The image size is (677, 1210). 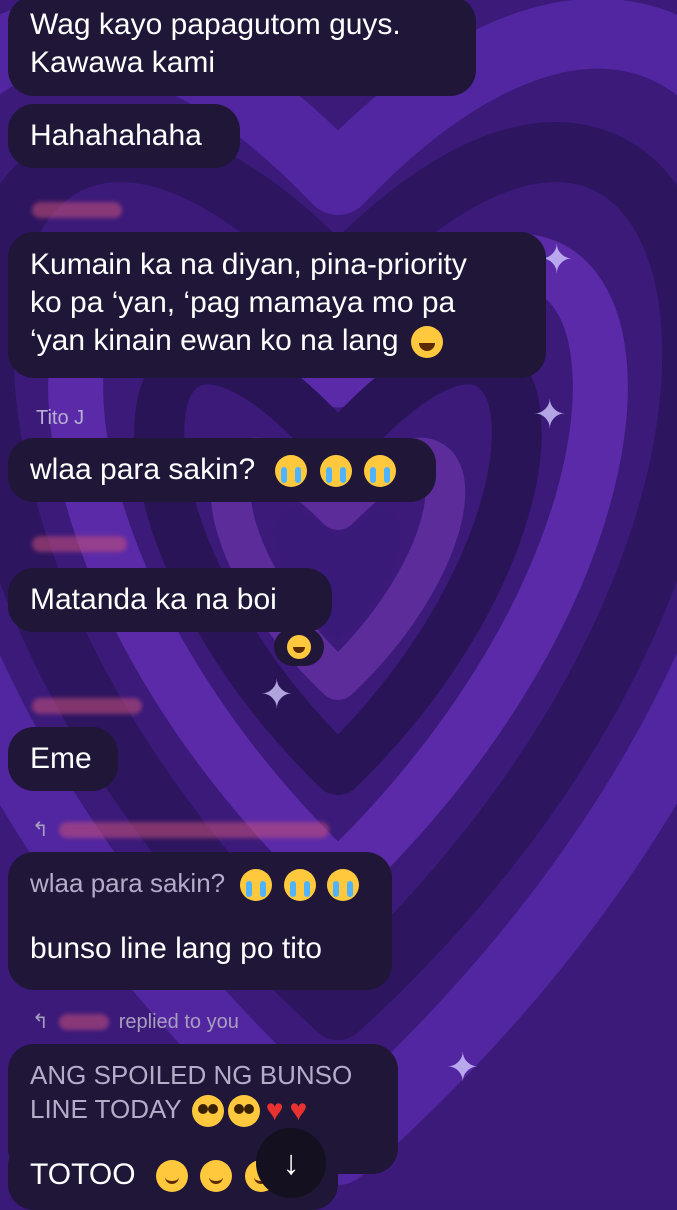 I want to click on quoted-text: LINE TODAY, so click(x=106, y=1109).